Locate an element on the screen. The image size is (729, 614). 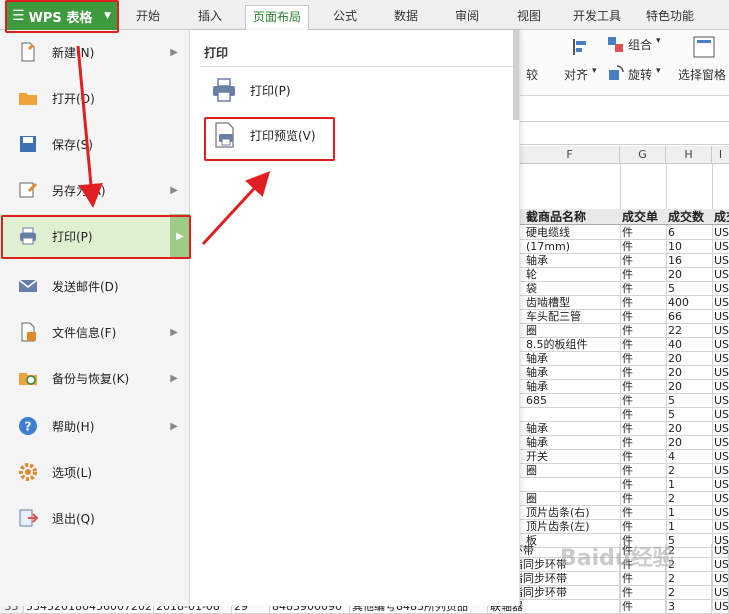
header-cell: 成交数 is located at coordinates (689, 215).